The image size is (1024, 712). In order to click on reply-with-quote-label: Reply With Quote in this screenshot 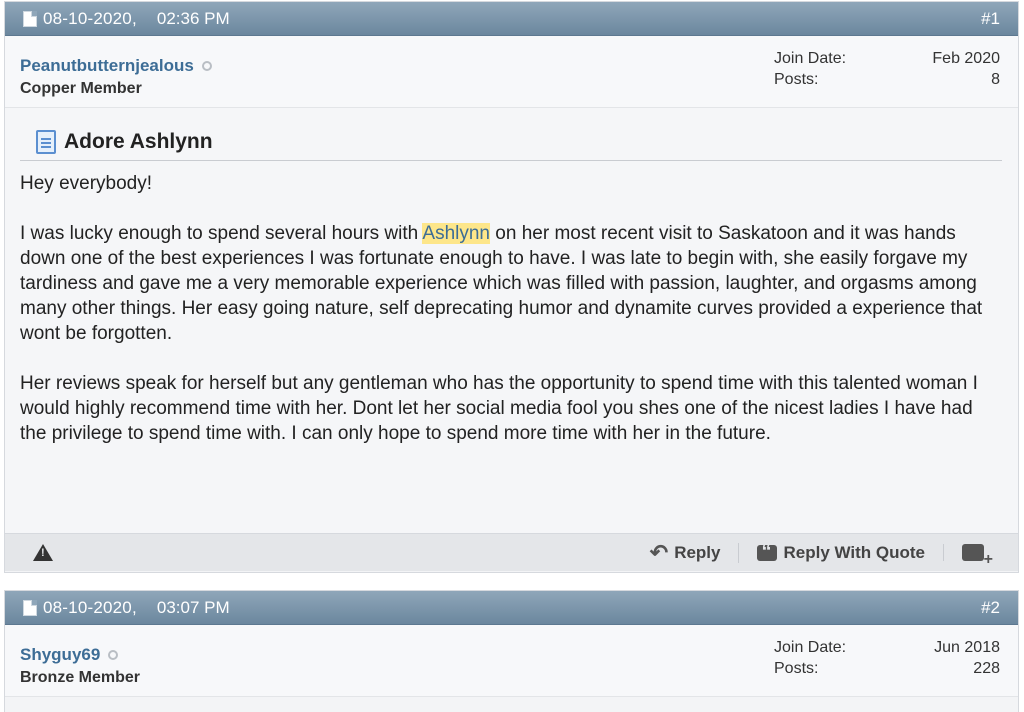, I will do `click(854, 552)`.